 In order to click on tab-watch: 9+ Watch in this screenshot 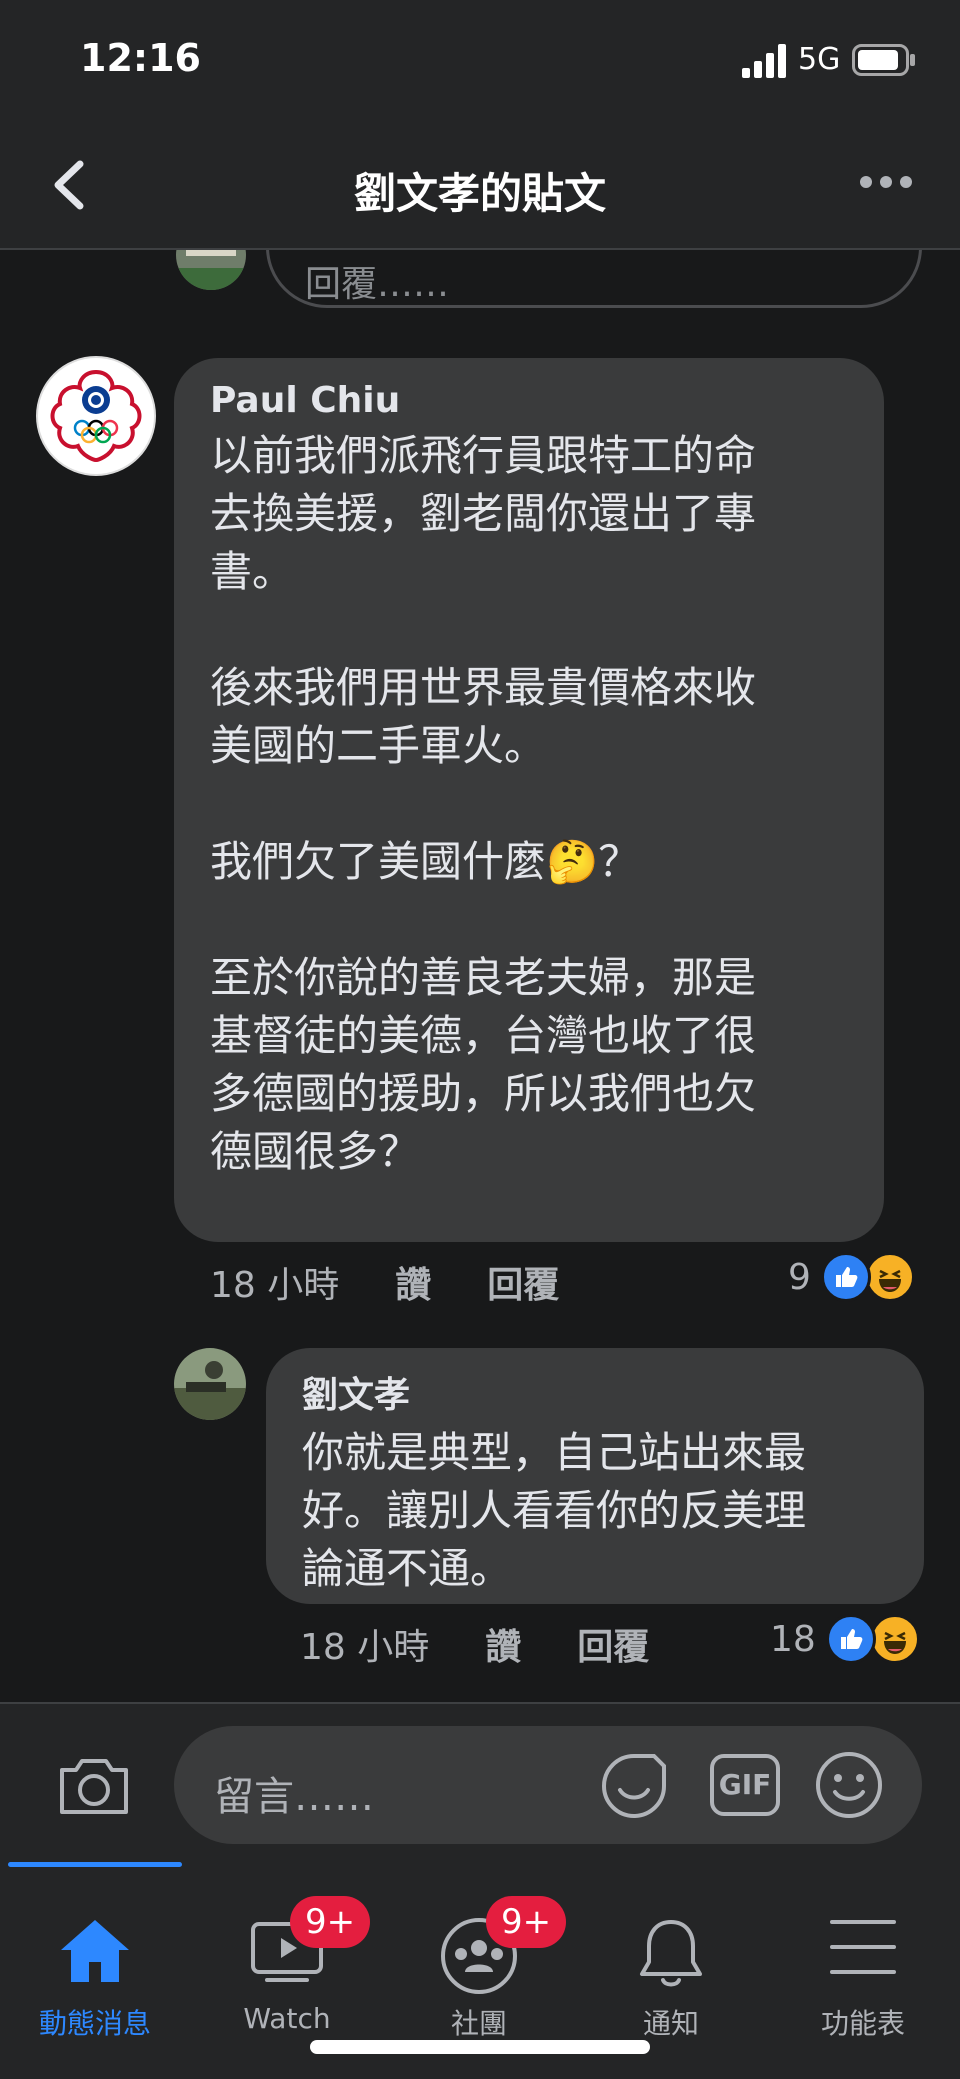, I will do `click(287, 1967)`.